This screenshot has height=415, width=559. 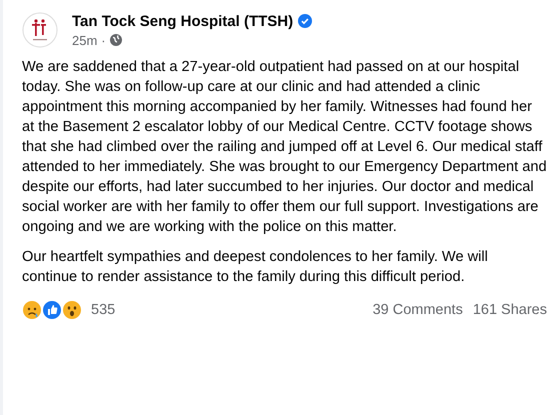 What do you see at coordinates (183, 21) in the screenshot?
I see `author-name: Tan Tock Seng Hospital (TTSH)` at bounding box center [183, 21].